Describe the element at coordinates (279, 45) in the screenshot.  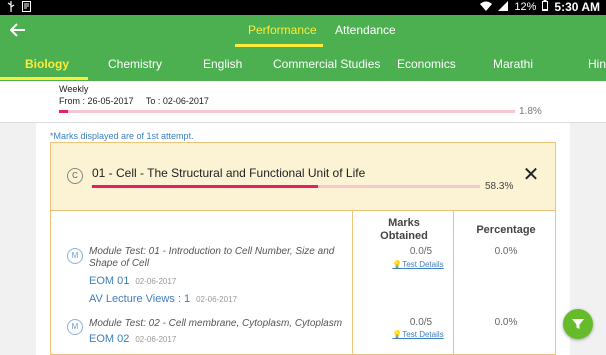
I see `tab-indicator` at that location.